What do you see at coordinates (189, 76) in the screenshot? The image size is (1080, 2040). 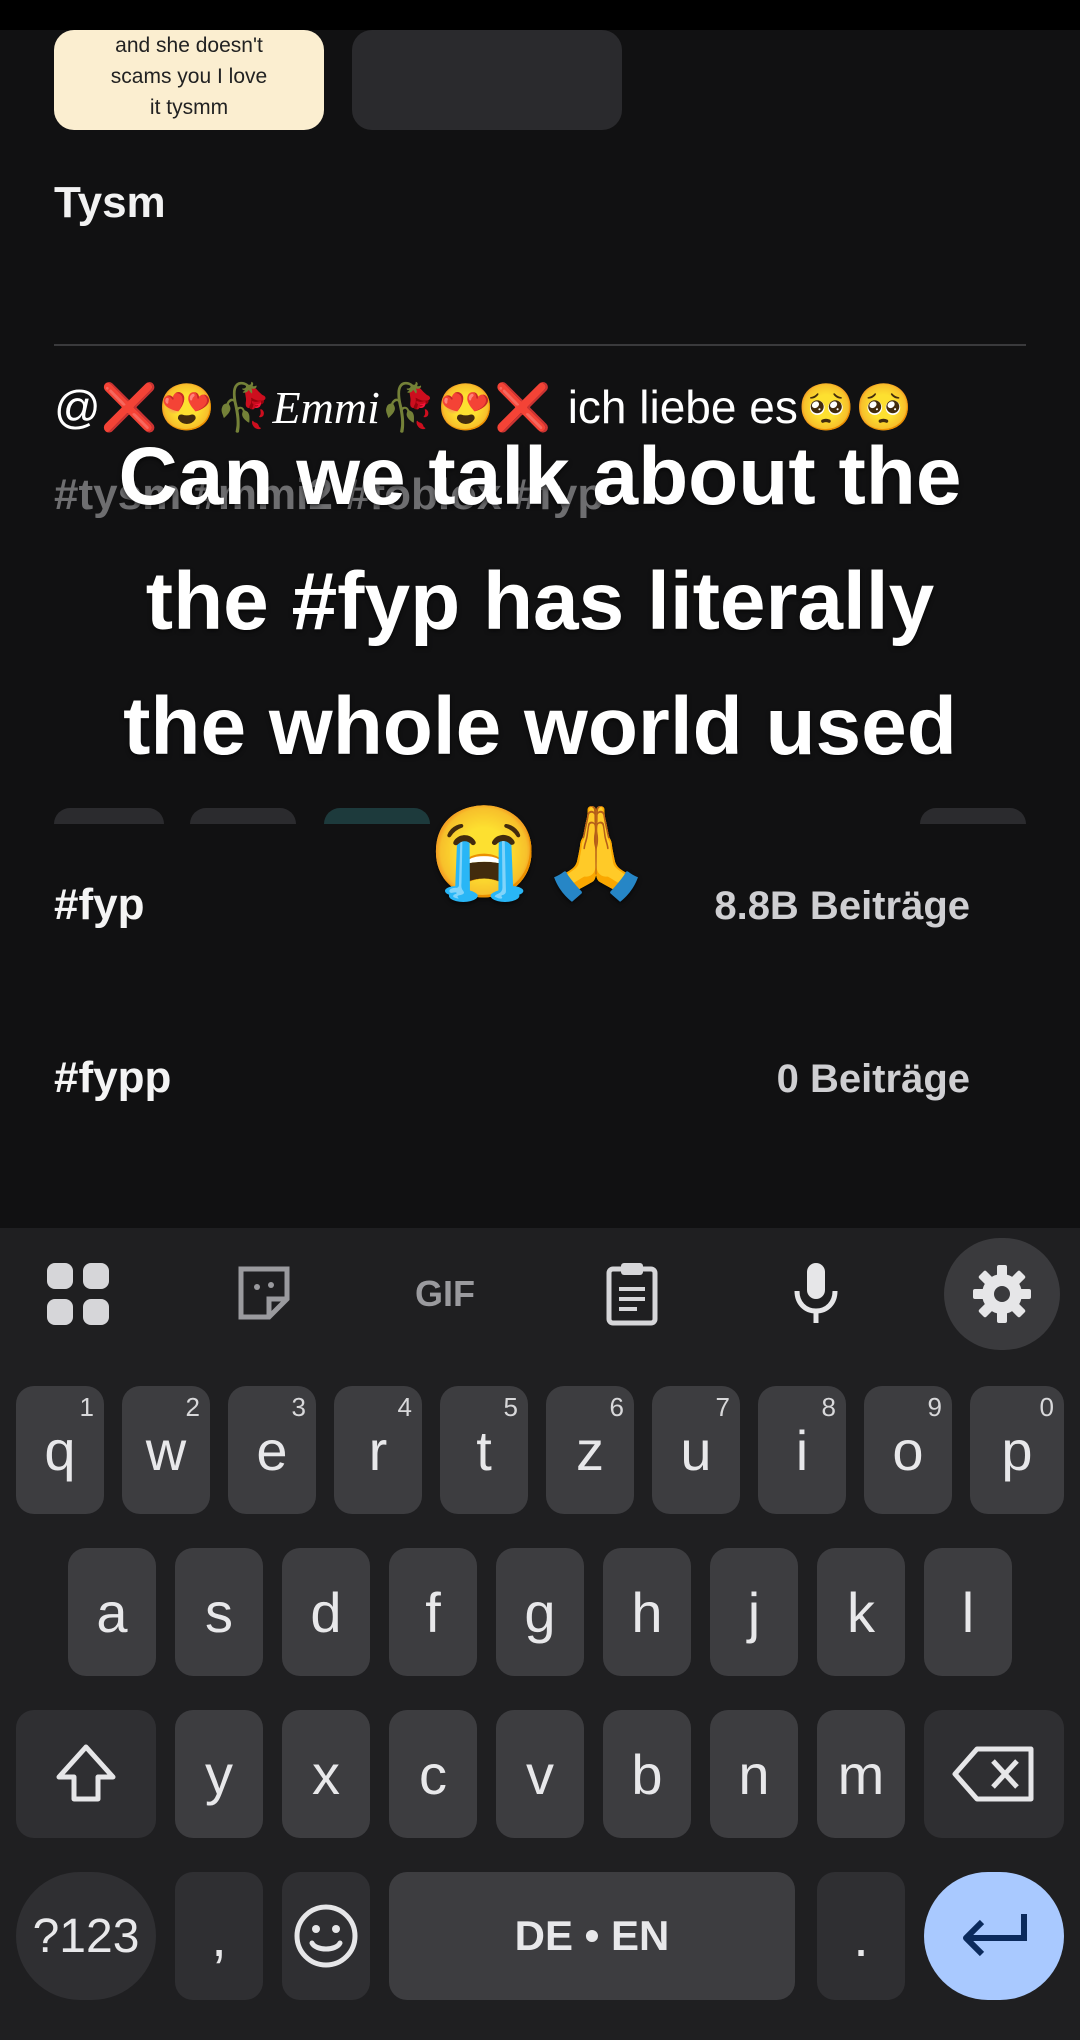 I see `card-text-line-2: scams you I love` at bounding box center [189, 76].